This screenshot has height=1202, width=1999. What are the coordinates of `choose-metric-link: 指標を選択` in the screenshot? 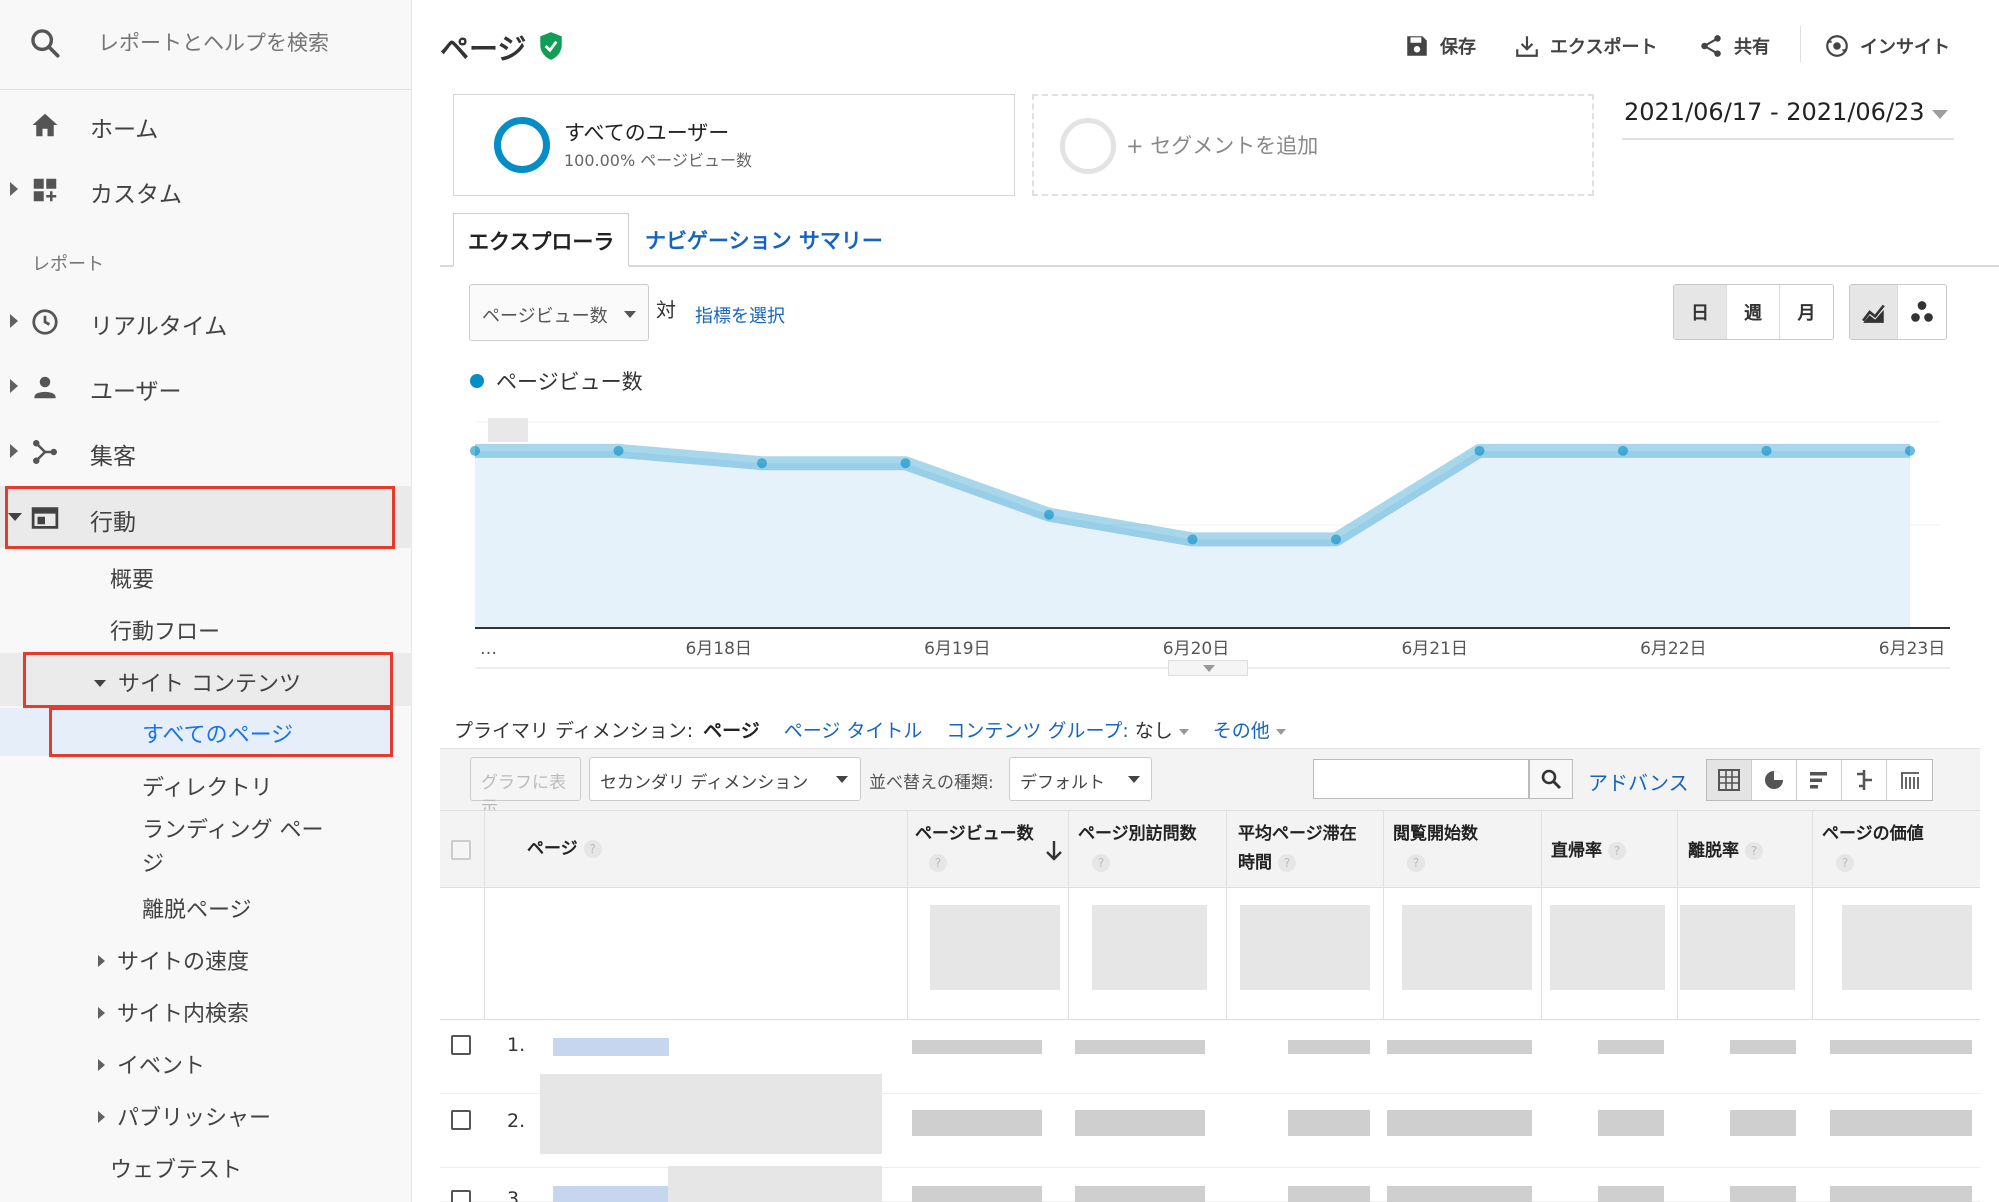 It's located at (740, 315).